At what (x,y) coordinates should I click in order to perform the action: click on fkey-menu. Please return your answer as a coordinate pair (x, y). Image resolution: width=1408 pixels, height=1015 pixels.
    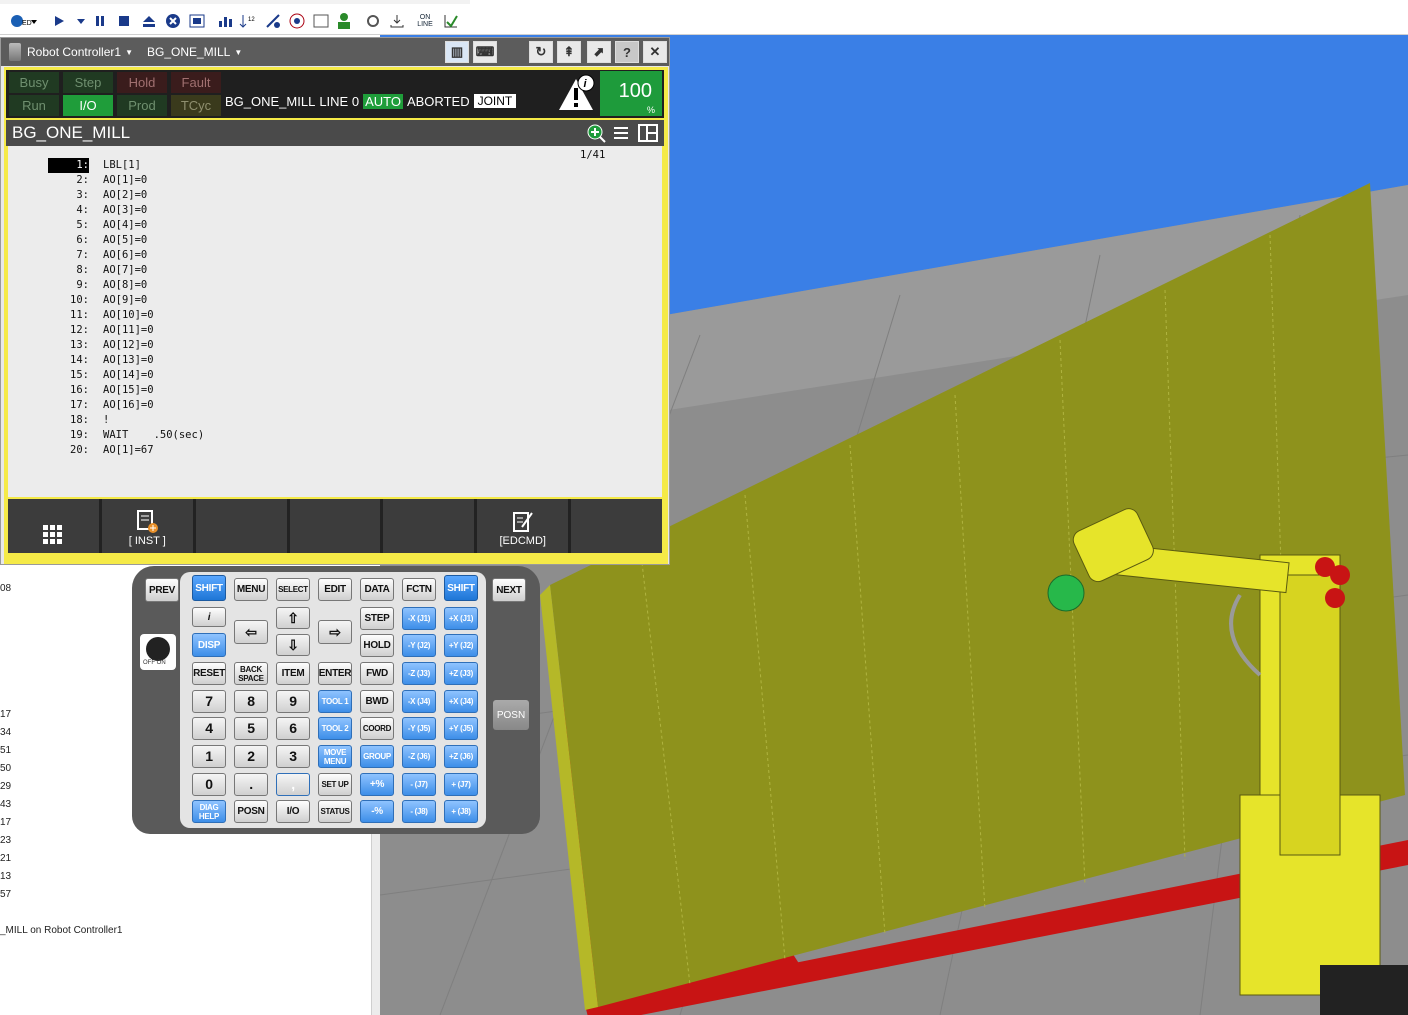
    Looking at the image, I should click on (53, 526).